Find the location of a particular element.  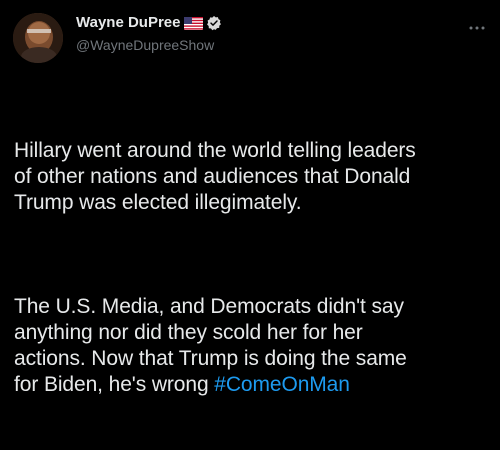

avatar-image is located at coordinates (38, 38).